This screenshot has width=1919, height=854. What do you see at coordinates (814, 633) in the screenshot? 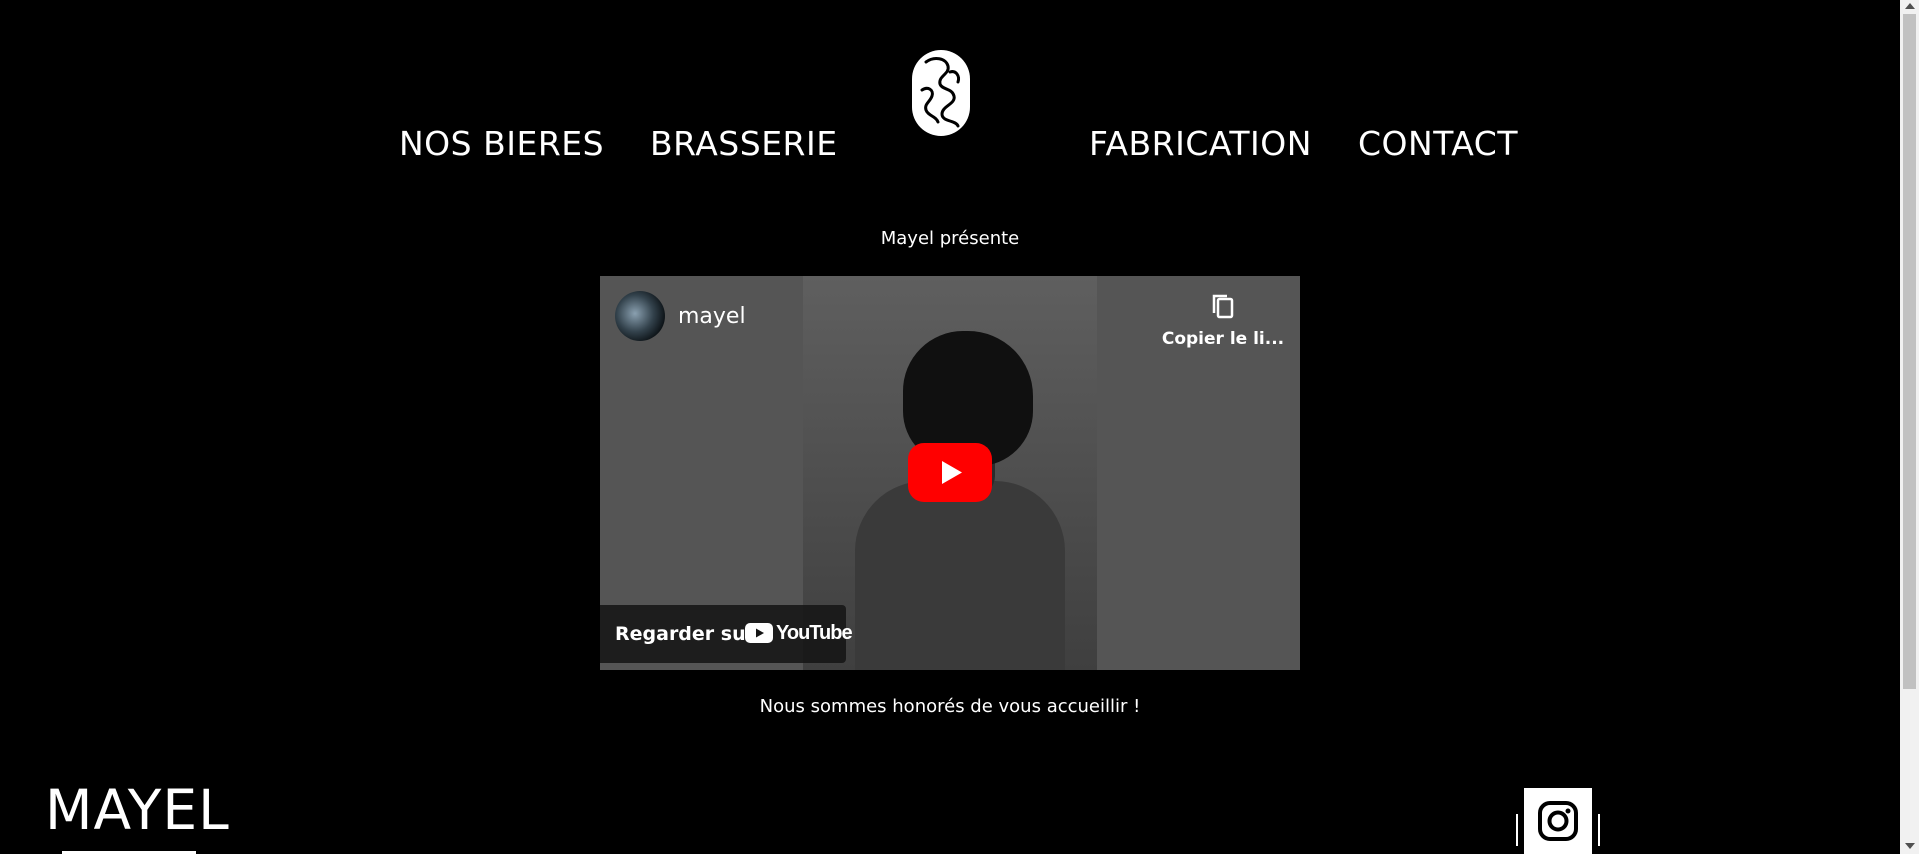
I see `youtube-wordmark: YouTube` at bounding box center [814, 633].